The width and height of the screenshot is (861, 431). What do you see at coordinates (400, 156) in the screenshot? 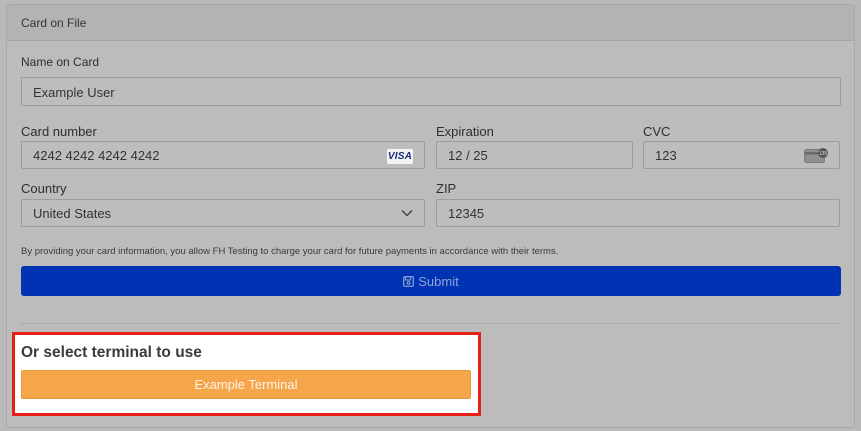
I see `visa-icon: VISA` at bounding box center [400, 156].